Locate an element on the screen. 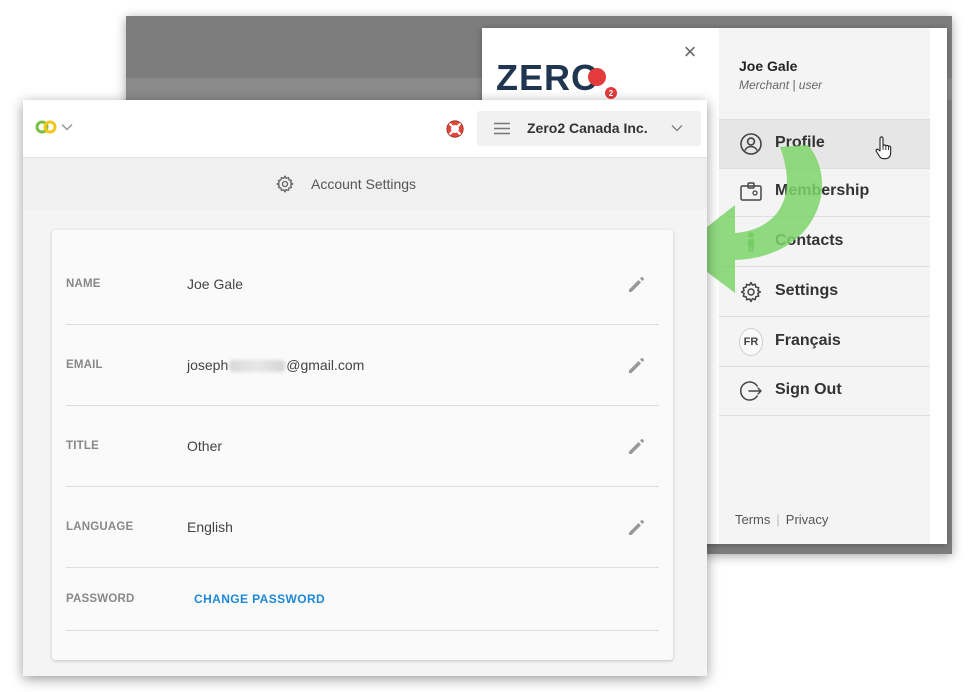 The image size is (970, 692). menu-item-sign-out: Sign Out is located at coordinates (824, 391).